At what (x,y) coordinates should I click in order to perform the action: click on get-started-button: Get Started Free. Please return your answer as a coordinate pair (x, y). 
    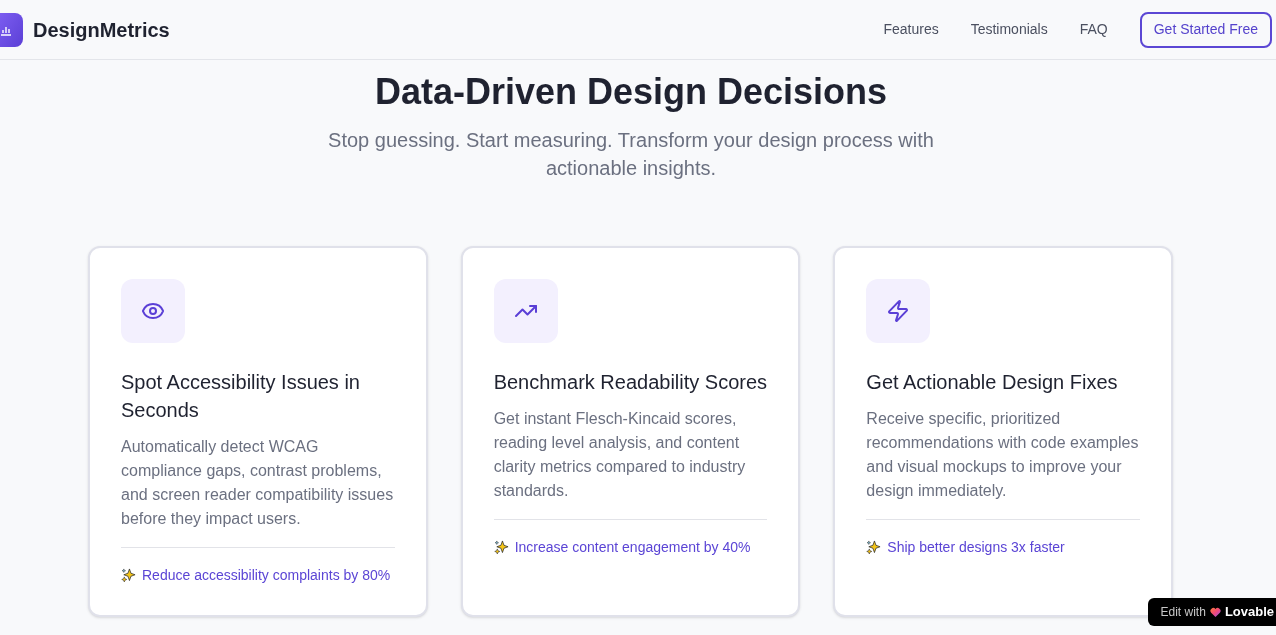
    Looking at the image, I should click on (1205, 29).